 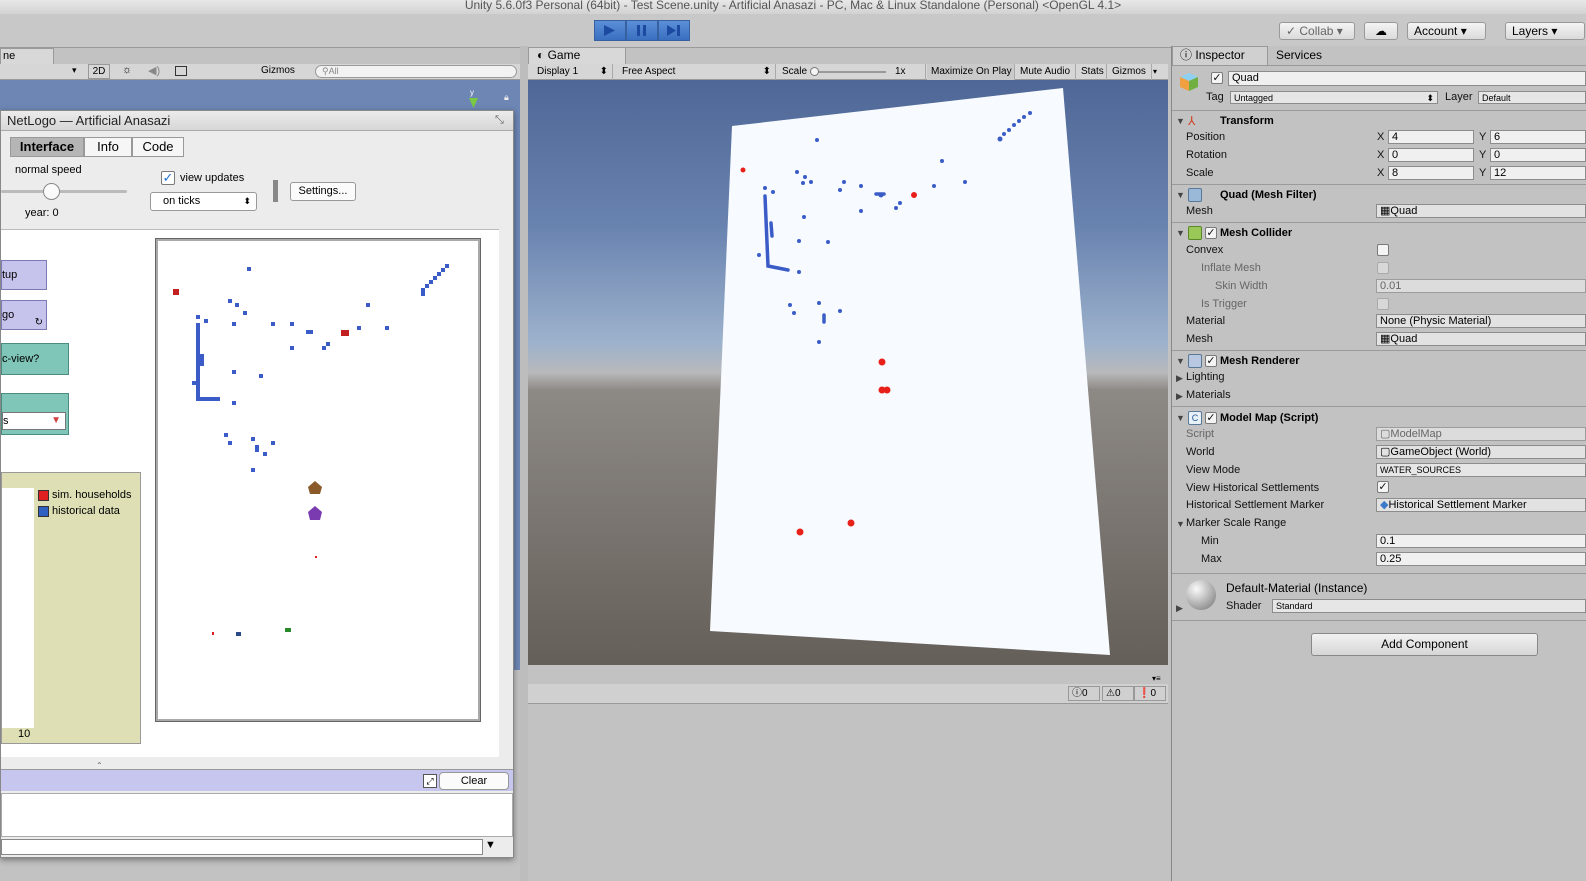 I want to click on scale-x-field: 8, so click(x=1431, y=173).